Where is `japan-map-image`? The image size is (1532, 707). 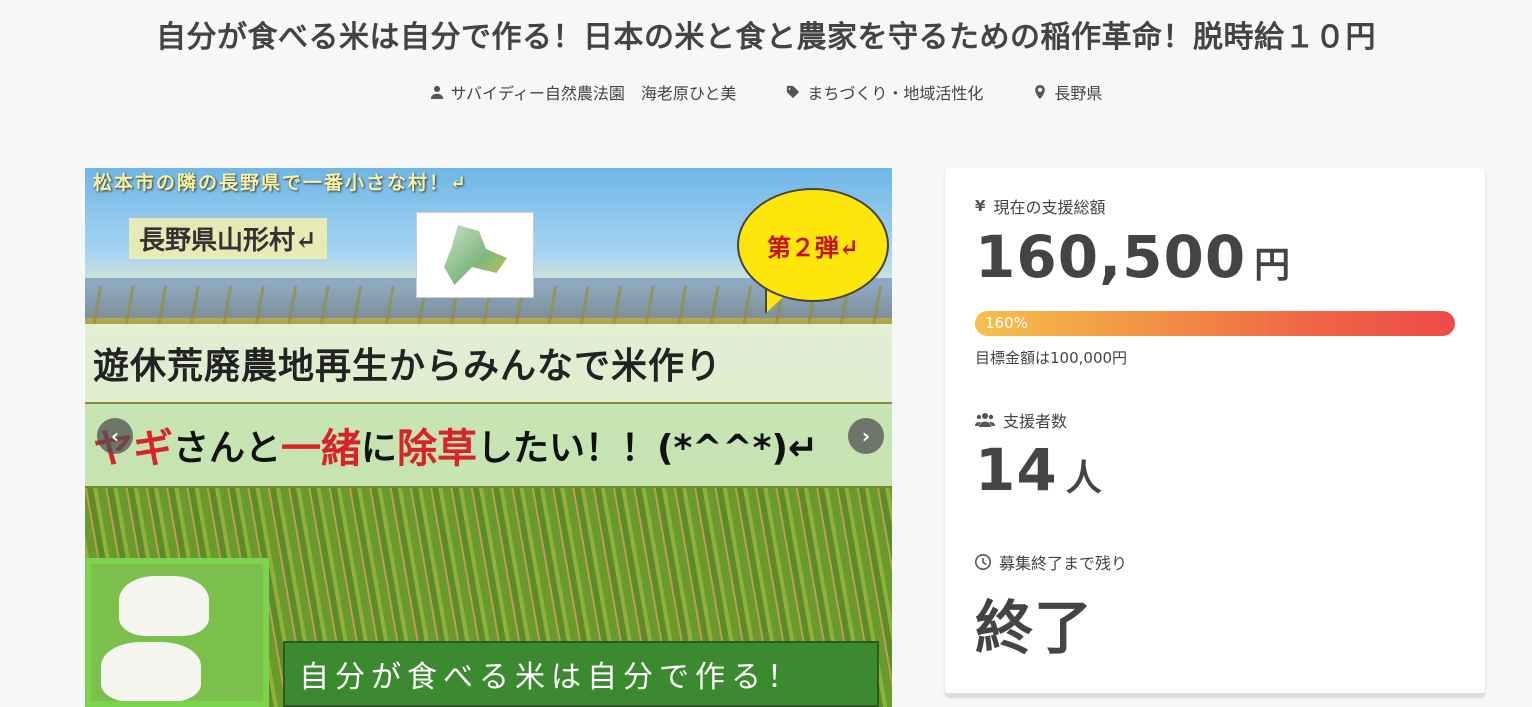 japan-map-image is located at coordinates (475, 255).